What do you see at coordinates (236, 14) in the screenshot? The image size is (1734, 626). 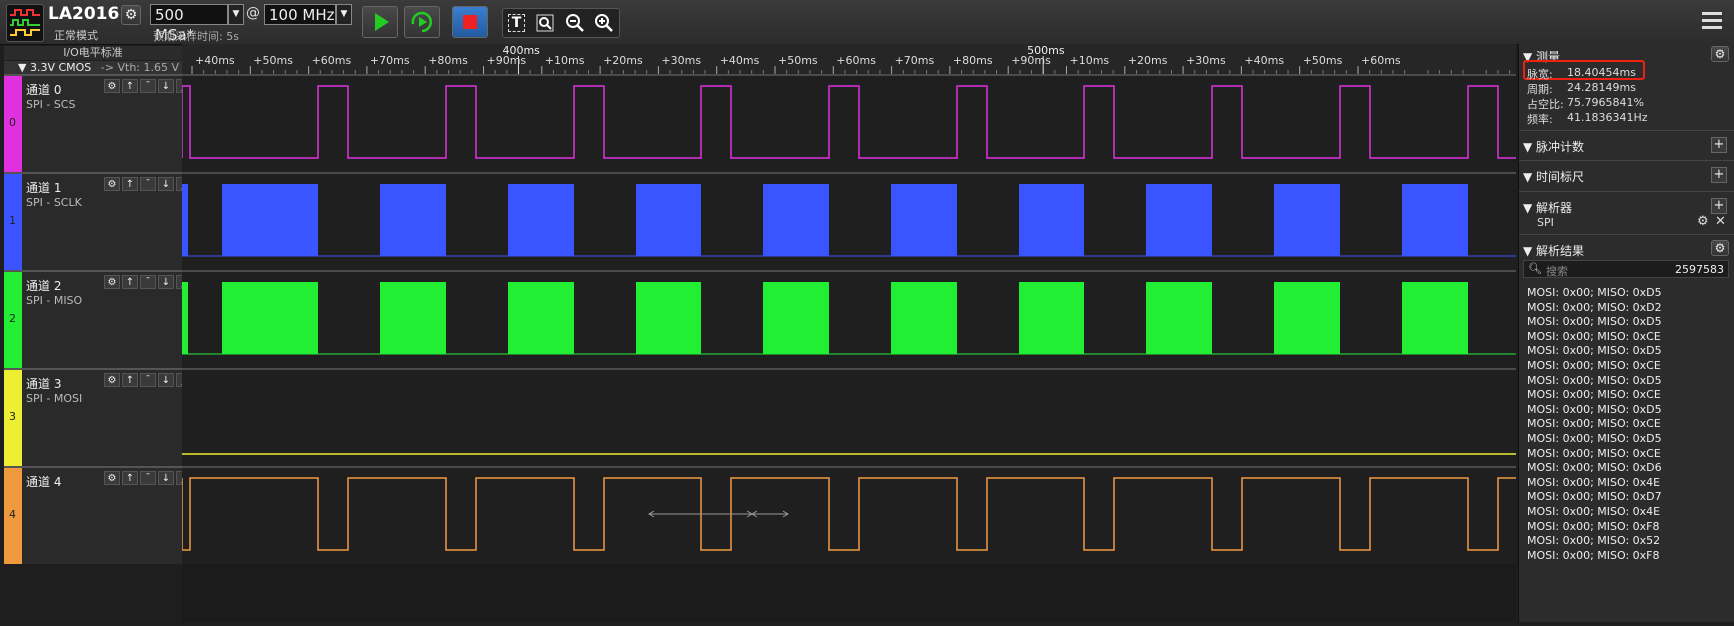 I see `sample-depth-dropdown-icon: ▼` at bounding box center [236, 14].